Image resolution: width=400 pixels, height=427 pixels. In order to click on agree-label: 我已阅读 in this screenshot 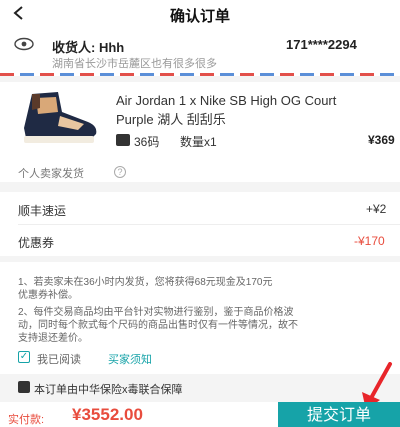, I will do `click(59, 360)`.